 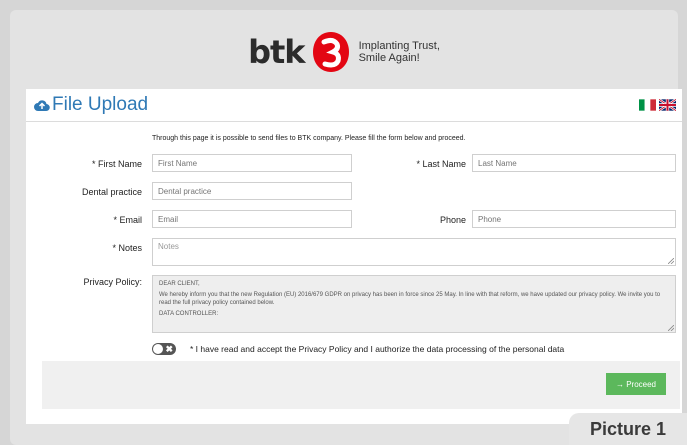 What do you see at coordinates (636, 384) in the screenshot?
I see `proceed-button: → Proceed` at bounding box center [636, 384].